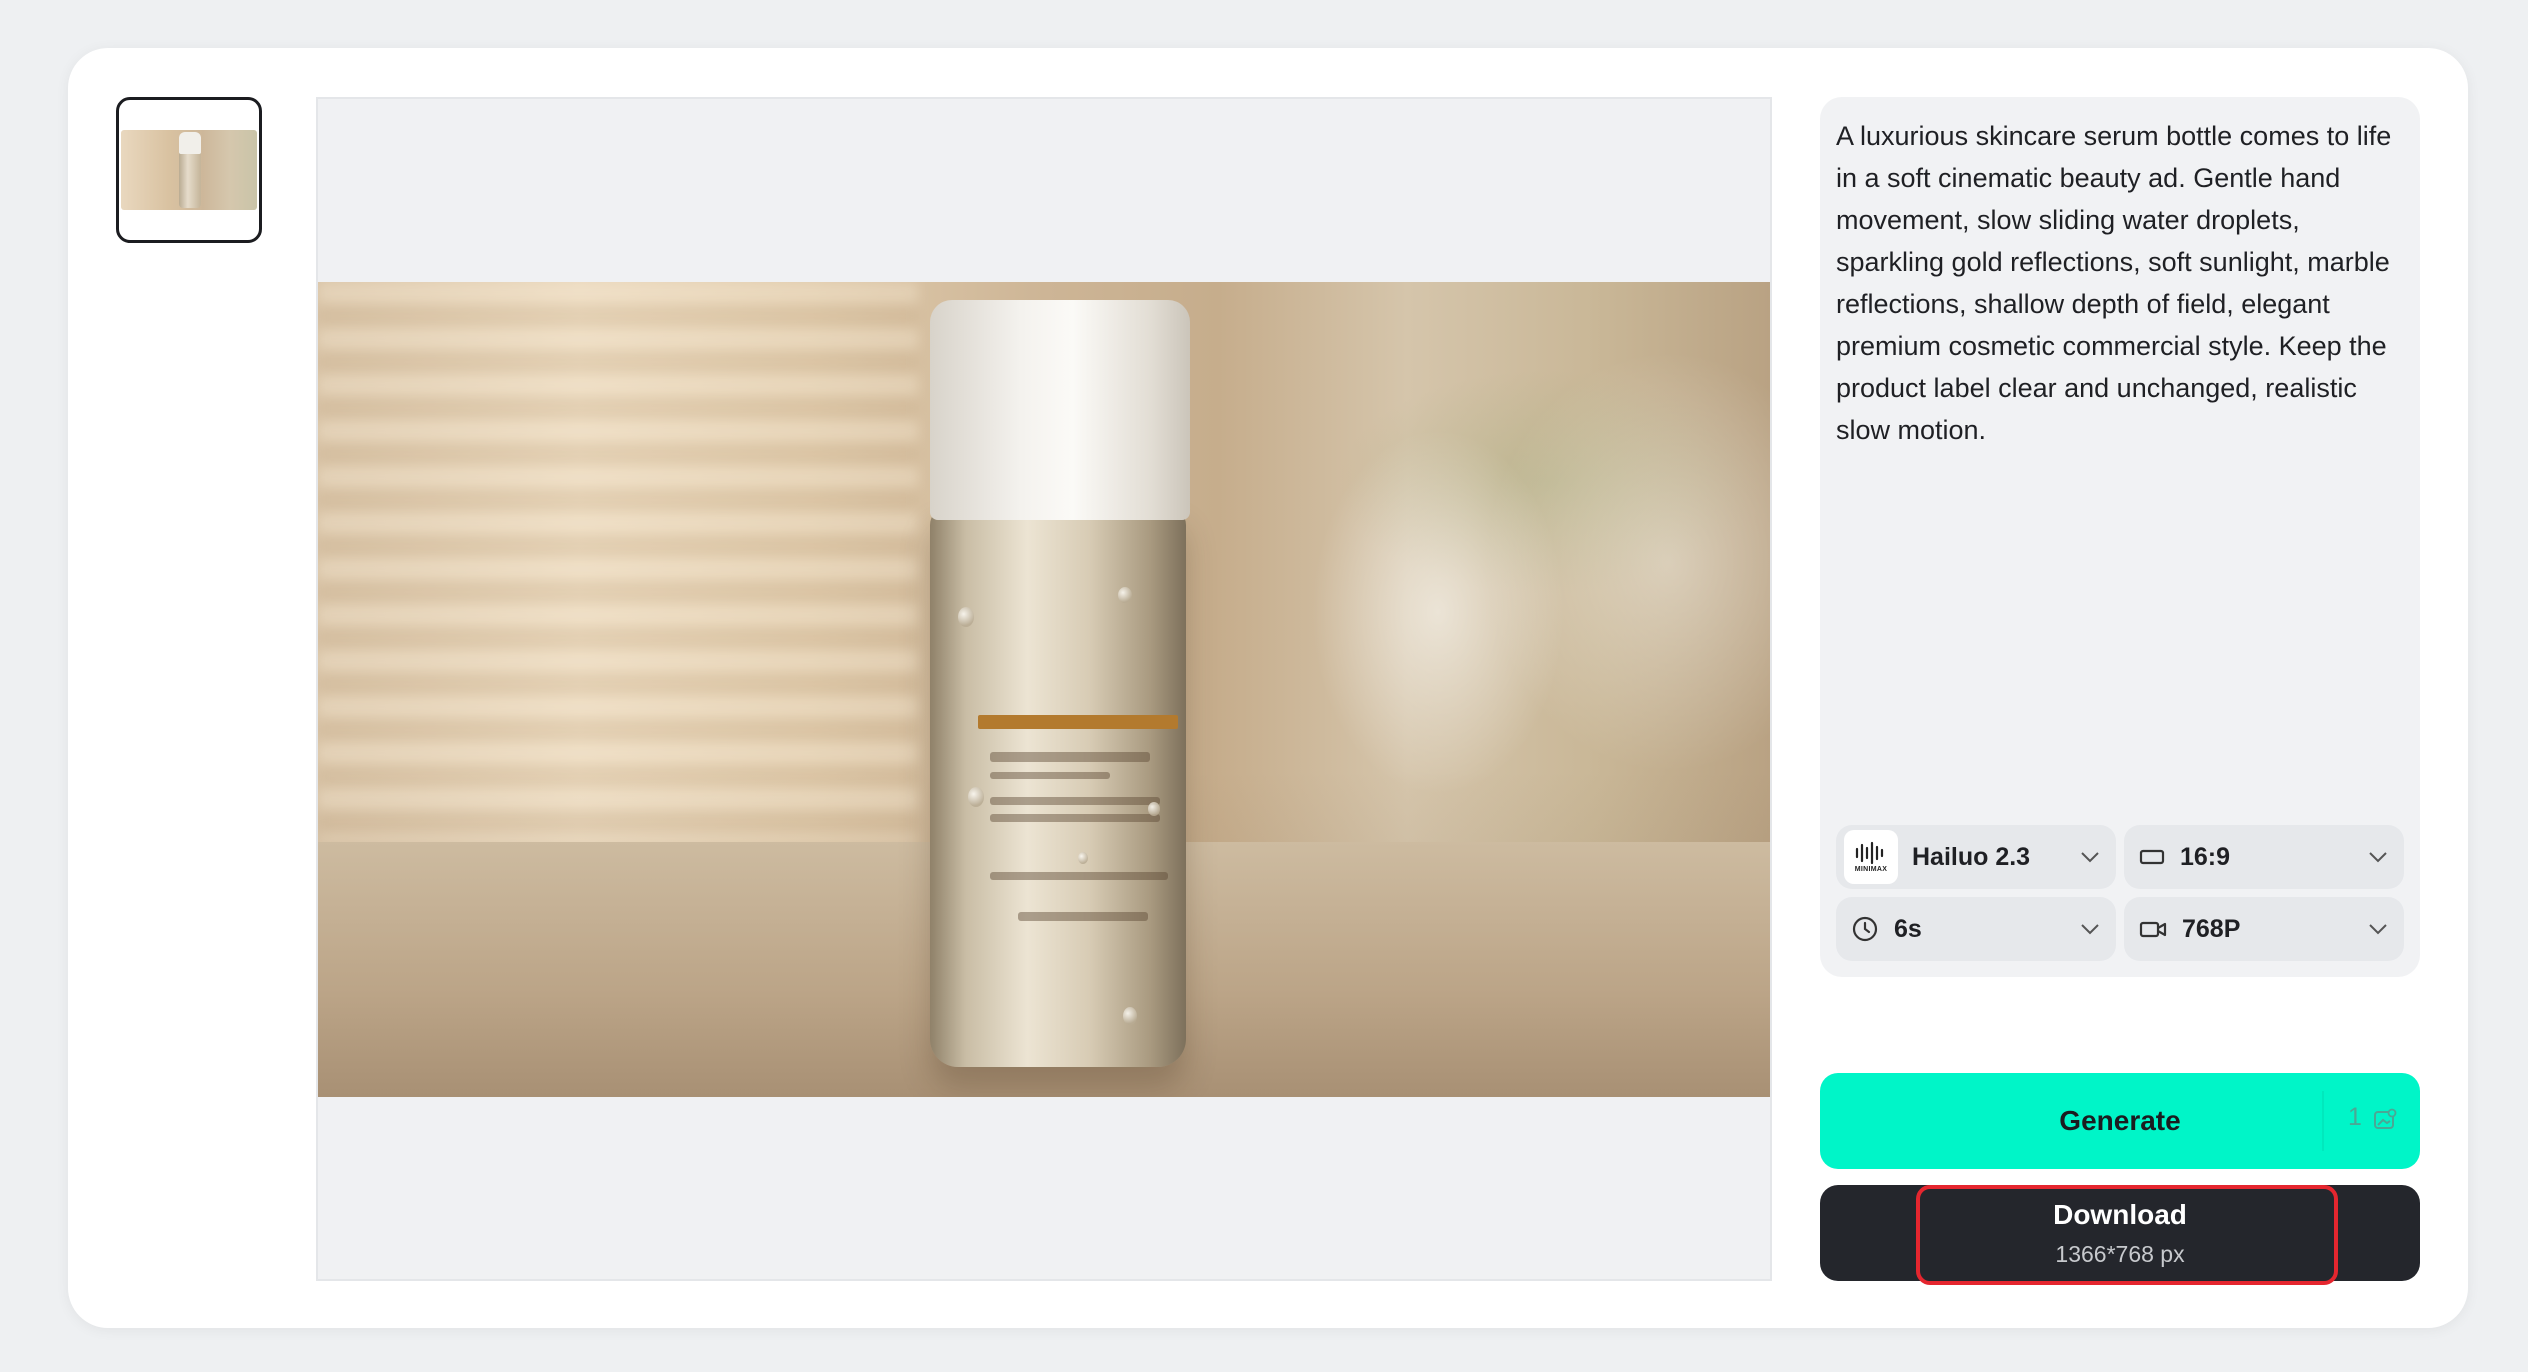 Image resolution: width=2528 pixels, height=1372 pixels. What do you see at coordinates (2355, 1117) in the screenshot?
I see `credit-count: 1` at bounding box center [2355, 1117].